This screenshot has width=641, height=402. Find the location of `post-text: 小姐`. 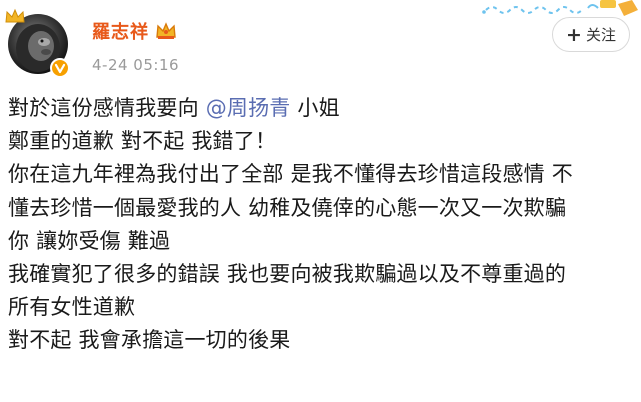

post-text: 小姐 is located at coordinates (315, 108).